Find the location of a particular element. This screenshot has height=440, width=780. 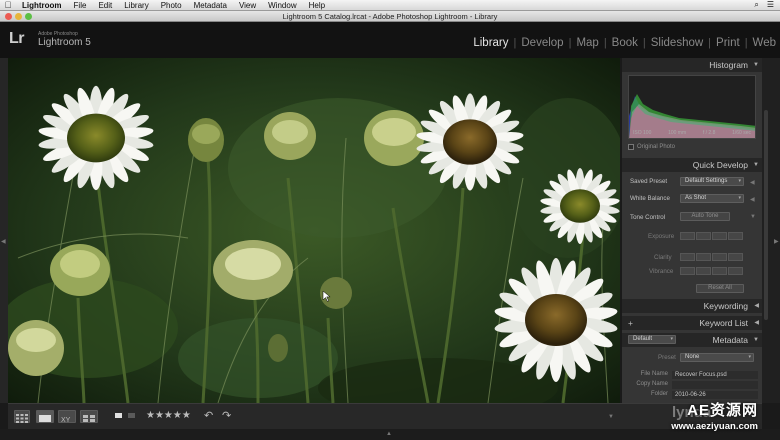

reject-flag-icon is located at coordinates (131, 415).